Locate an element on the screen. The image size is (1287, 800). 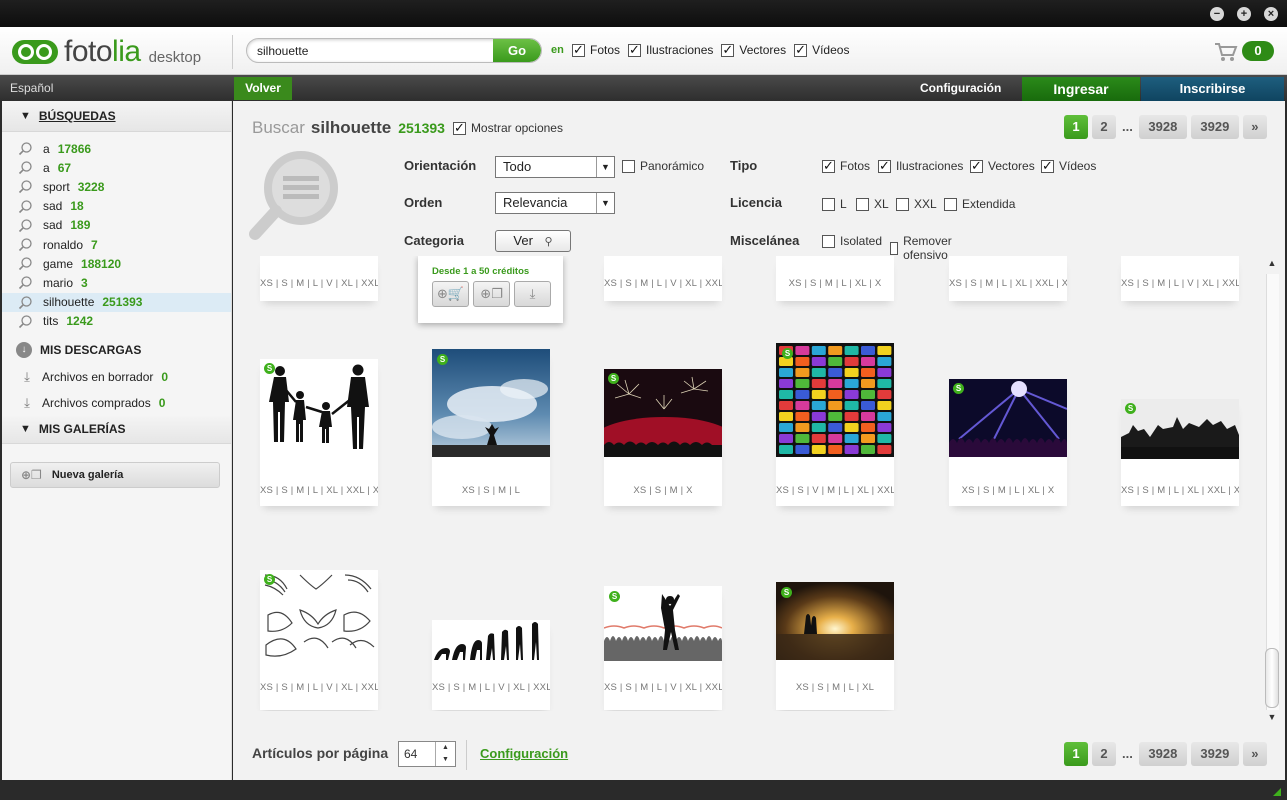
result-thumbnail: XS | S | M | L | XL | XXL | X is located at coordinates (1008, 278).